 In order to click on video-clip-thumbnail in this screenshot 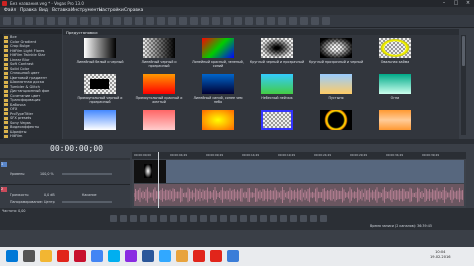, I will do `click(150, 171)`.